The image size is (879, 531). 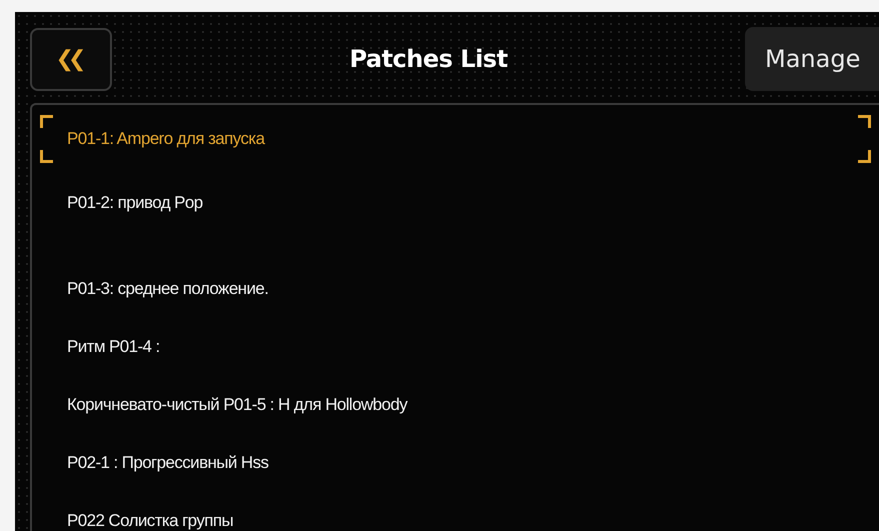 I want to click on patch-item: Коричневато-чистый P01-5 : H для Hollowbody, so click(x=455, y=405).